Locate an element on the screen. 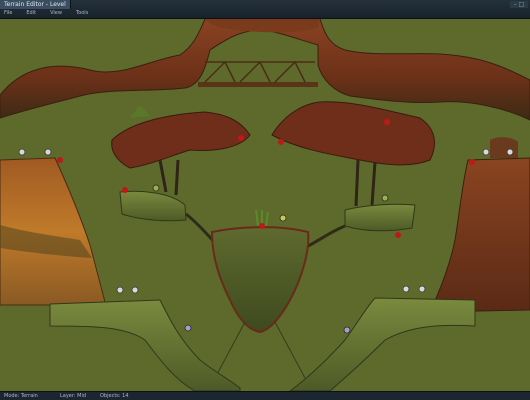 This screenshot has width=530, height=400. app-tab: Terrain Editor - Level is located at coordinates (35, 4).